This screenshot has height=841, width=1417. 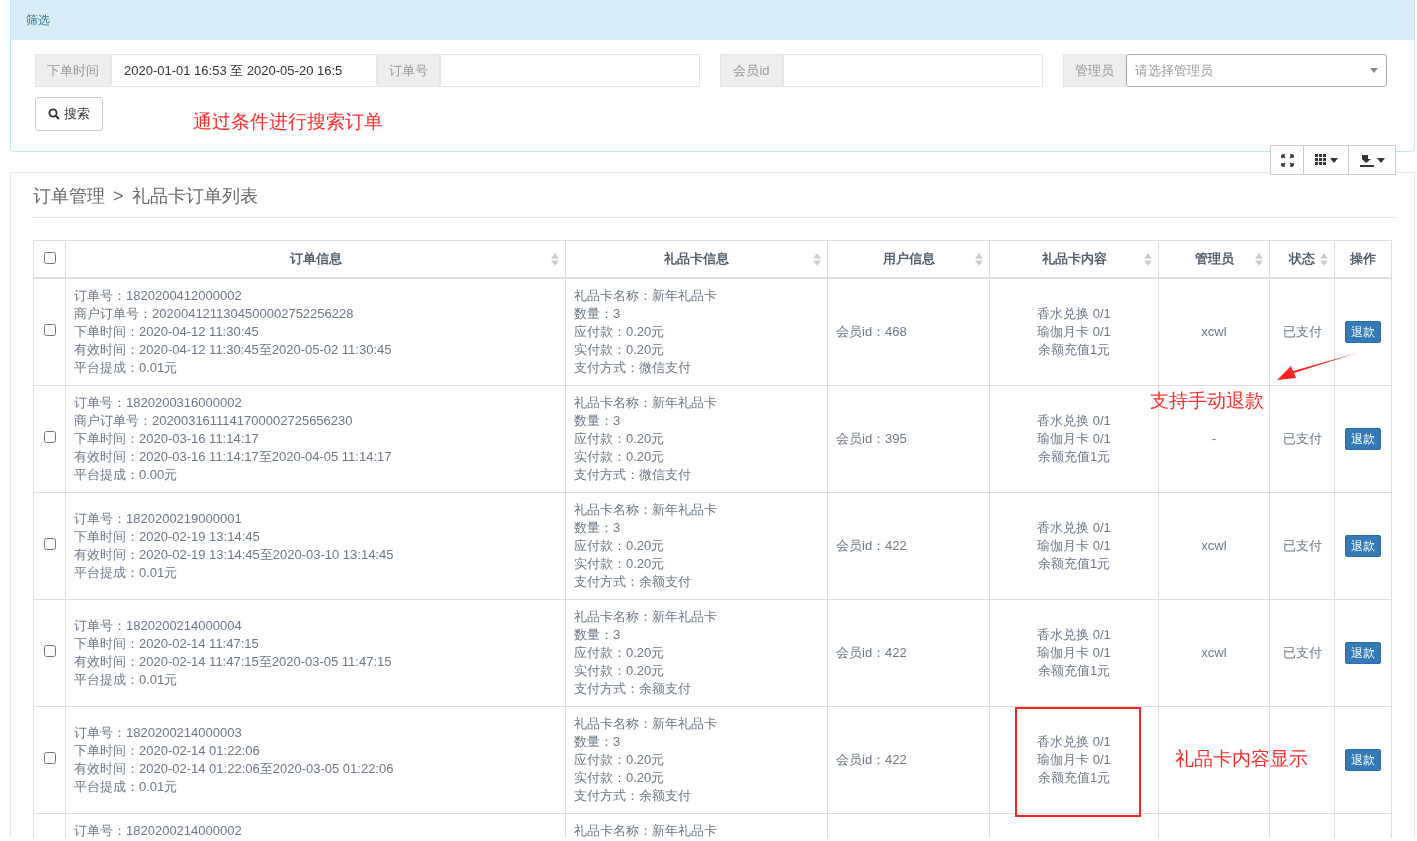 What do you see at coordinates (194, 196) in the screenshot?
I see `breadcrumb-current: 礼品卡订单列表` at bounding box center [194, 196].